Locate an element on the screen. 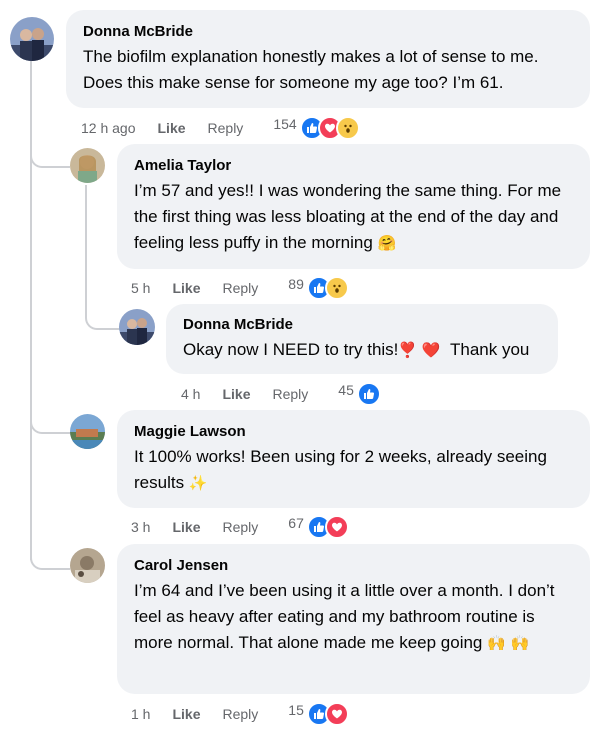 Image resolution: width=600 pixels, height=742 pixels. raising-hands-emoji: 🙌 🙌 is located at coordinates (508, 643).